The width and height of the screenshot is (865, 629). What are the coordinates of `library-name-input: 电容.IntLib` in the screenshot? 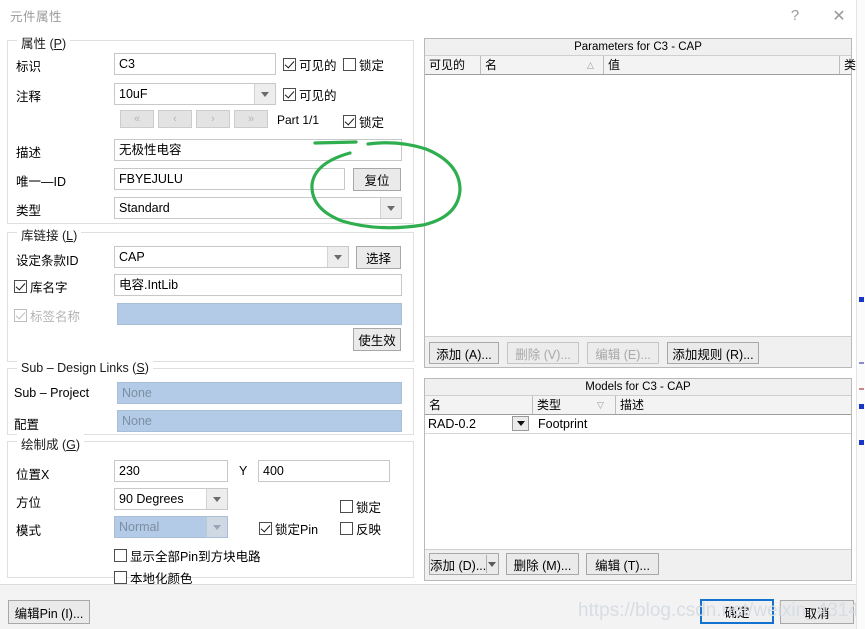 It's located at (258, 285).